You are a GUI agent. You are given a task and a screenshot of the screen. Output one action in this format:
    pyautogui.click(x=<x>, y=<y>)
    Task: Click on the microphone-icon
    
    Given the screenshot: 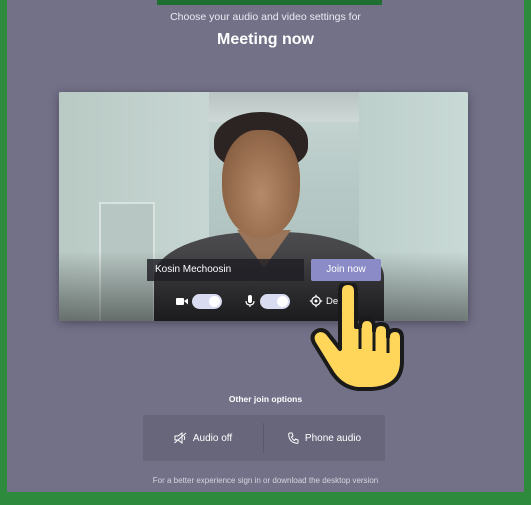 What is the action you would take?
    pyautogui.click(x=250, y=301)
    